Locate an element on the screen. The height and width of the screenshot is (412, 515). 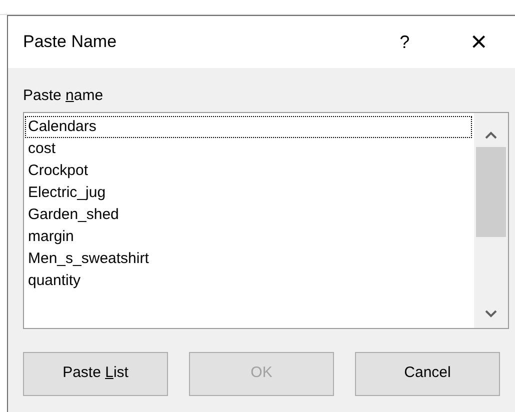
dialog-button: Cancel is located at coordinates (427, 374).